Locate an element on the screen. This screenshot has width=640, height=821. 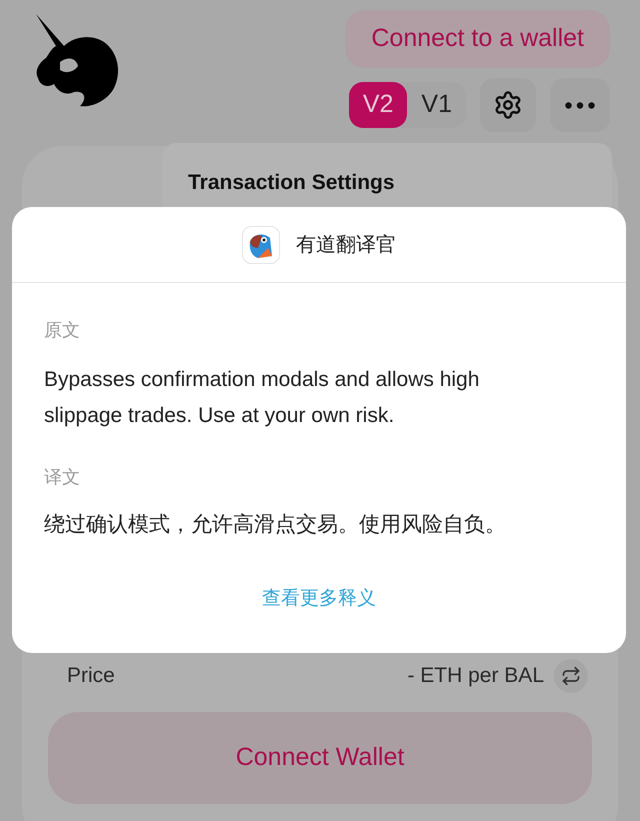
gear-icon is located at coordinates (508, 105).